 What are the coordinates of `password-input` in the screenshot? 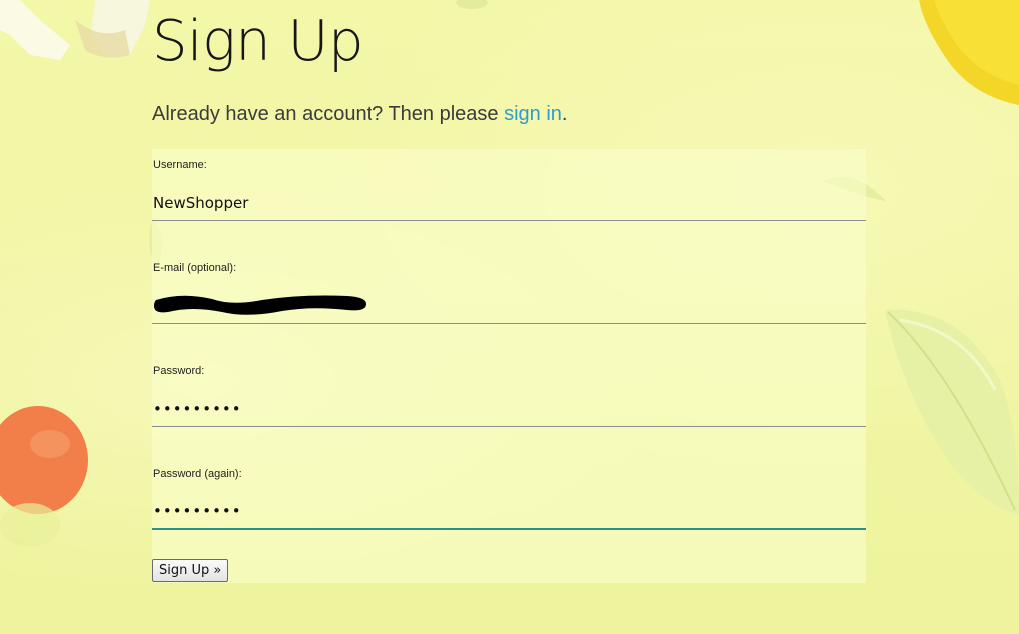 It's located at (509, 409).